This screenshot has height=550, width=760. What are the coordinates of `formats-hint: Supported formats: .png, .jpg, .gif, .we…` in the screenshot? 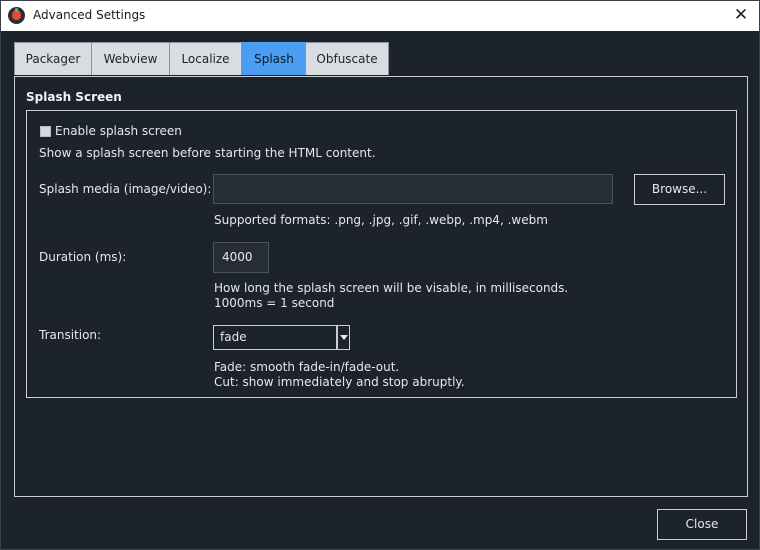 It's located at (381, 220).